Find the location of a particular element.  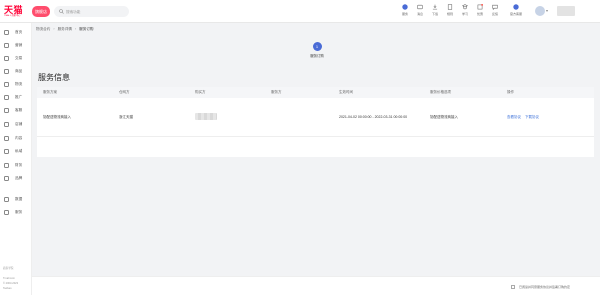

download-agreement-link: 下载协议 is located at coordinates (532, 117).